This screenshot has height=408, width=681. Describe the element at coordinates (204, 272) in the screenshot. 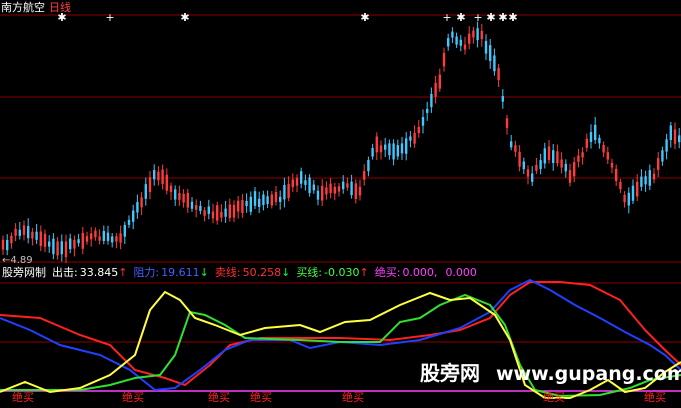

I see `arrow-down-icon: ↓` at that location.